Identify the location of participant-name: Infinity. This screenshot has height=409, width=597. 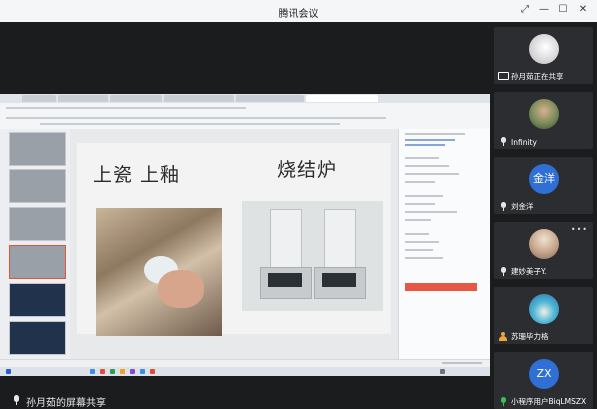
(524, 142).